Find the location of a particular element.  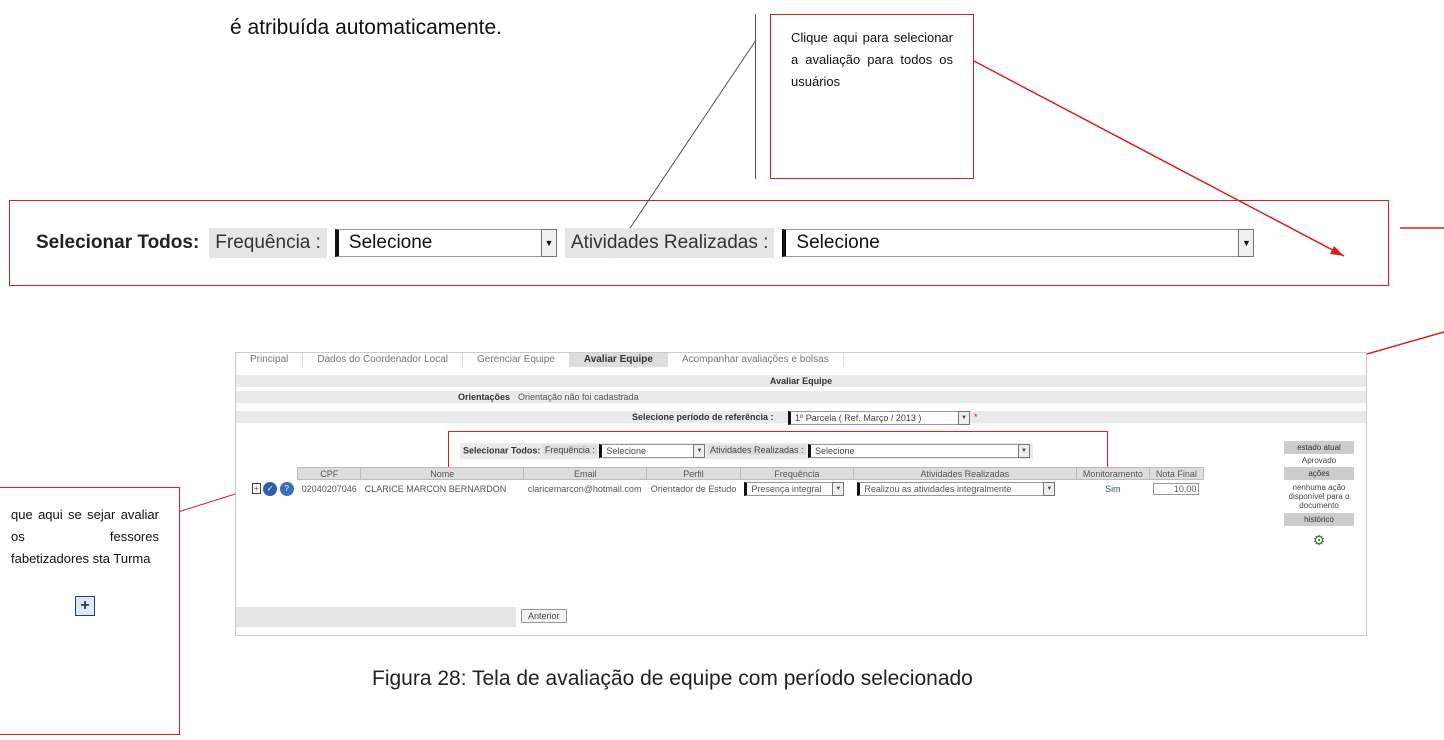

help-icon: ? is located at coordinates (286, 488).